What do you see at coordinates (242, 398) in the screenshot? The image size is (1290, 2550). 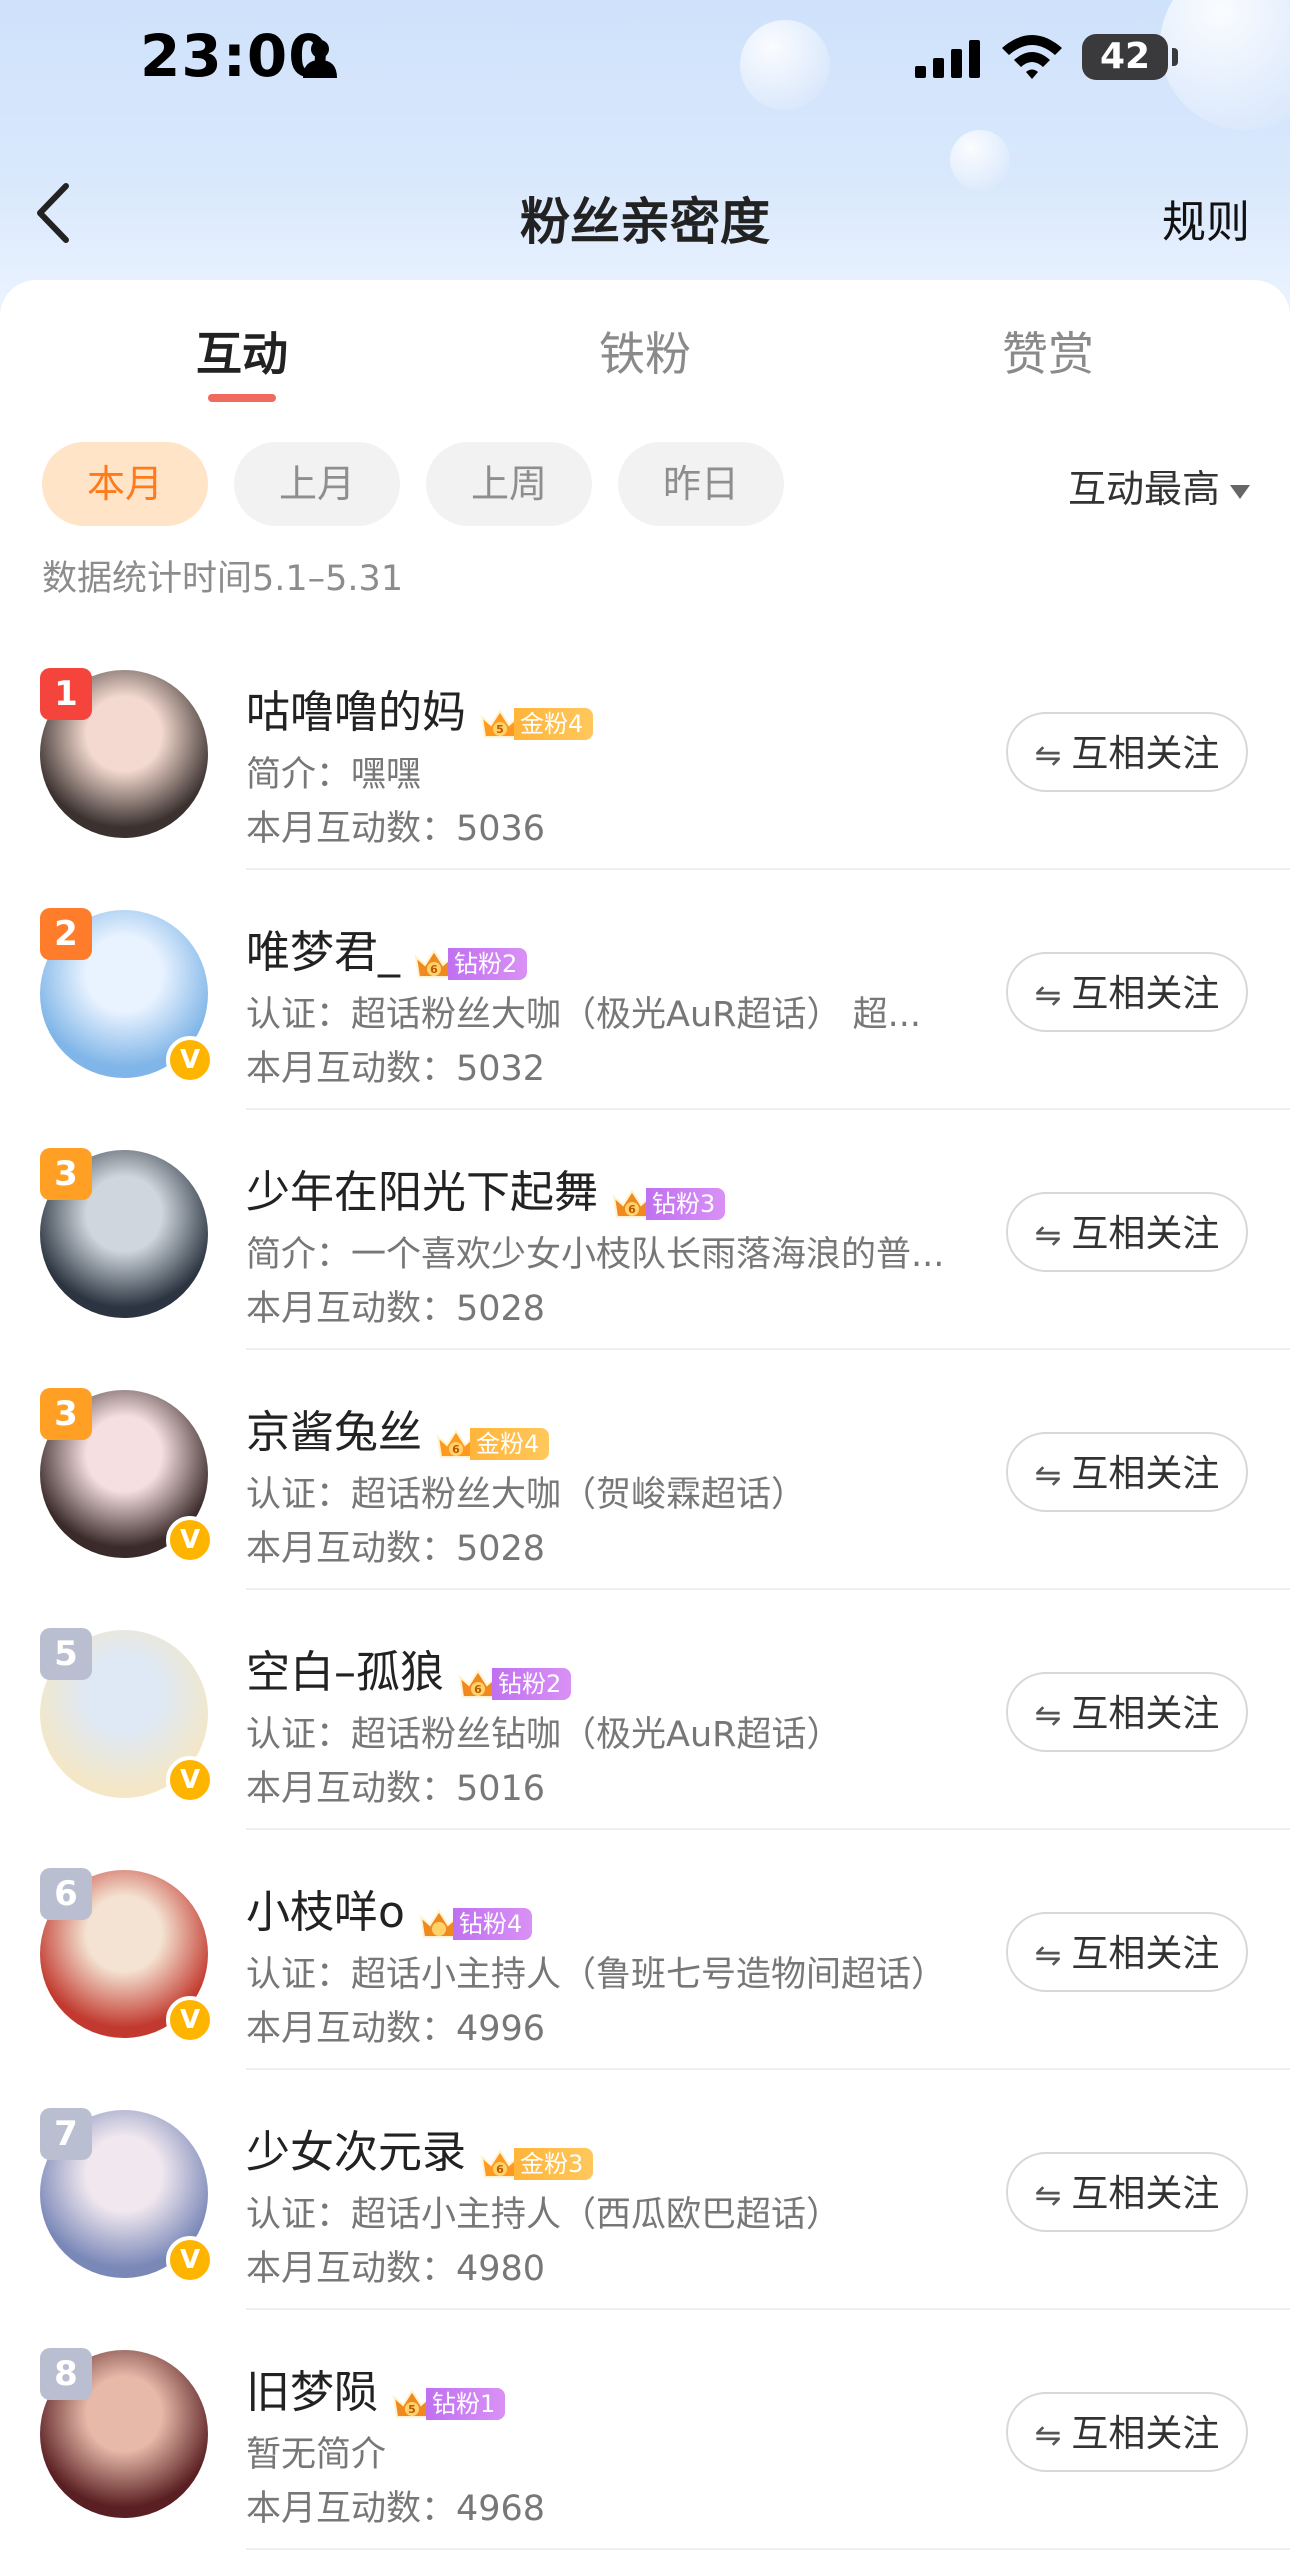 I see `active-tab-indicator` at bounding box center [242, 398].